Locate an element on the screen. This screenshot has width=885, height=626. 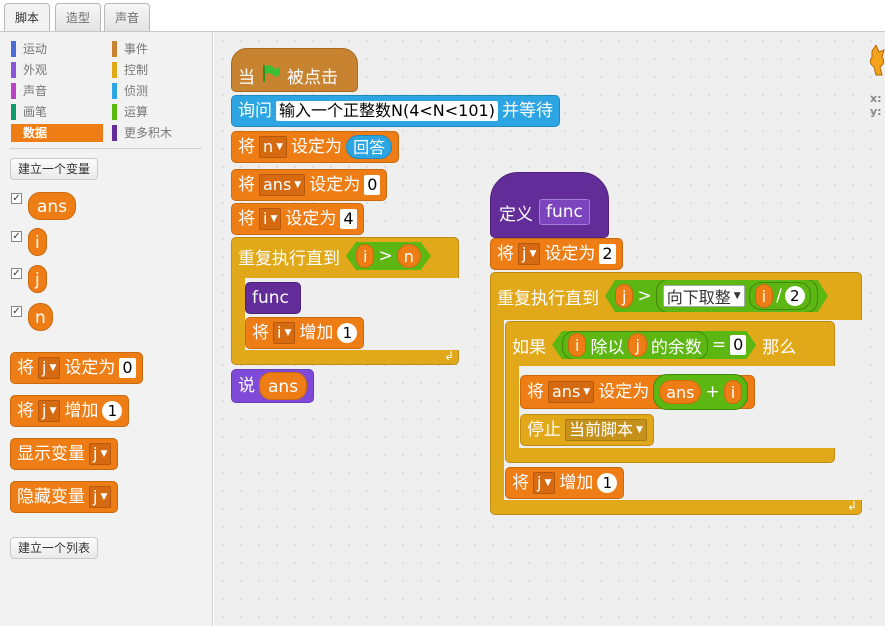
call-func-block: func is located at coordinates (273, 298).